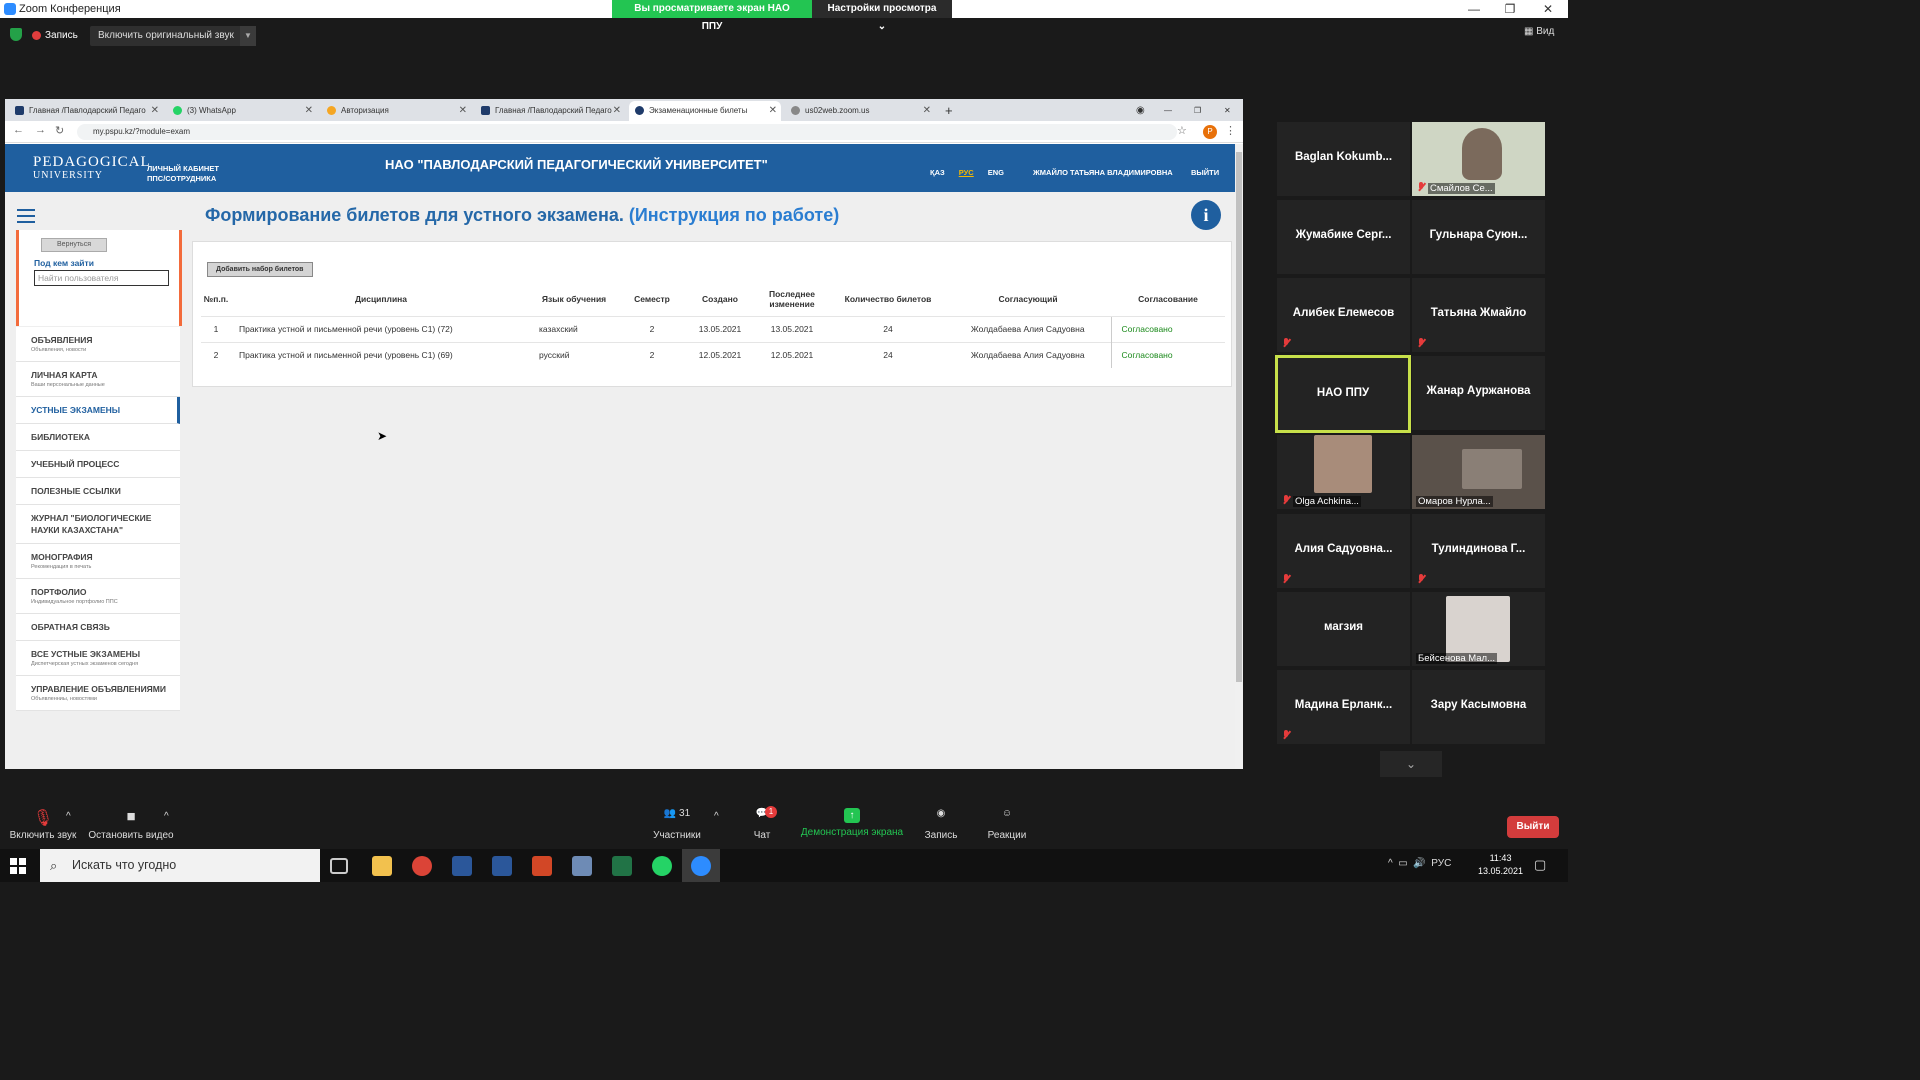 This screenshot has height=1080, width=1920. What do you see at coordinates (734, 215) in the screenshot?
I see `instruction-link: (Инструкция по работе)` at bounding box center [734, 215].